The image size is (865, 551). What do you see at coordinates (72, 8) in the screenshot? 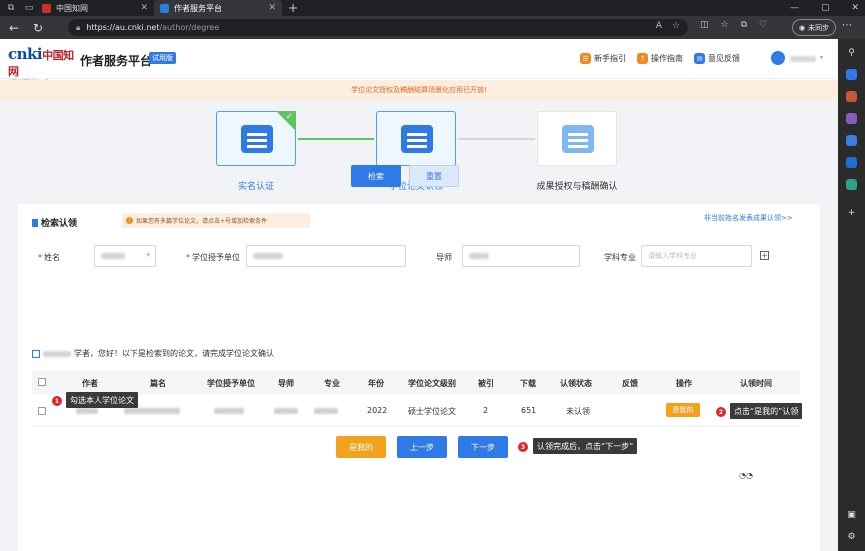
I see `tab-label: 中国知网` at bounding box center [72, 8].